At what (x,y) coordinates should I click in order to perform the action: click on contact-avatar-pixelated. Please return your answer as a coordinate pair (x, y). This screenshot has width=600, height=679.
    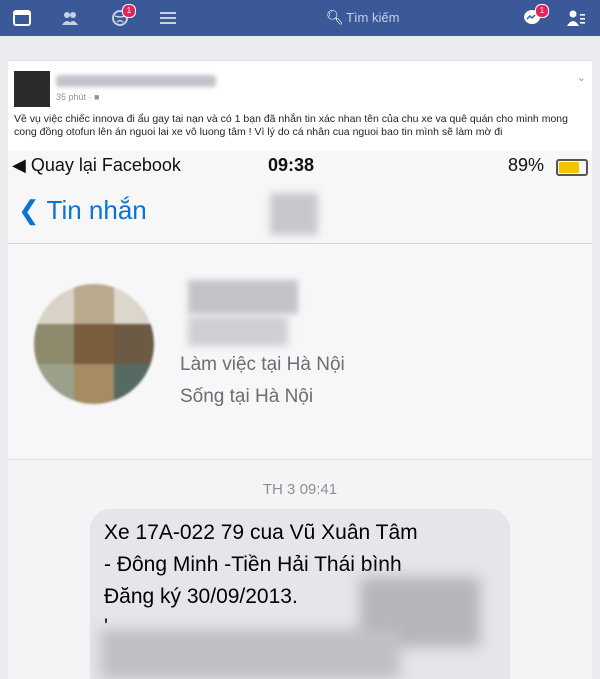
    Looking at the image, I should click on (94, 344).